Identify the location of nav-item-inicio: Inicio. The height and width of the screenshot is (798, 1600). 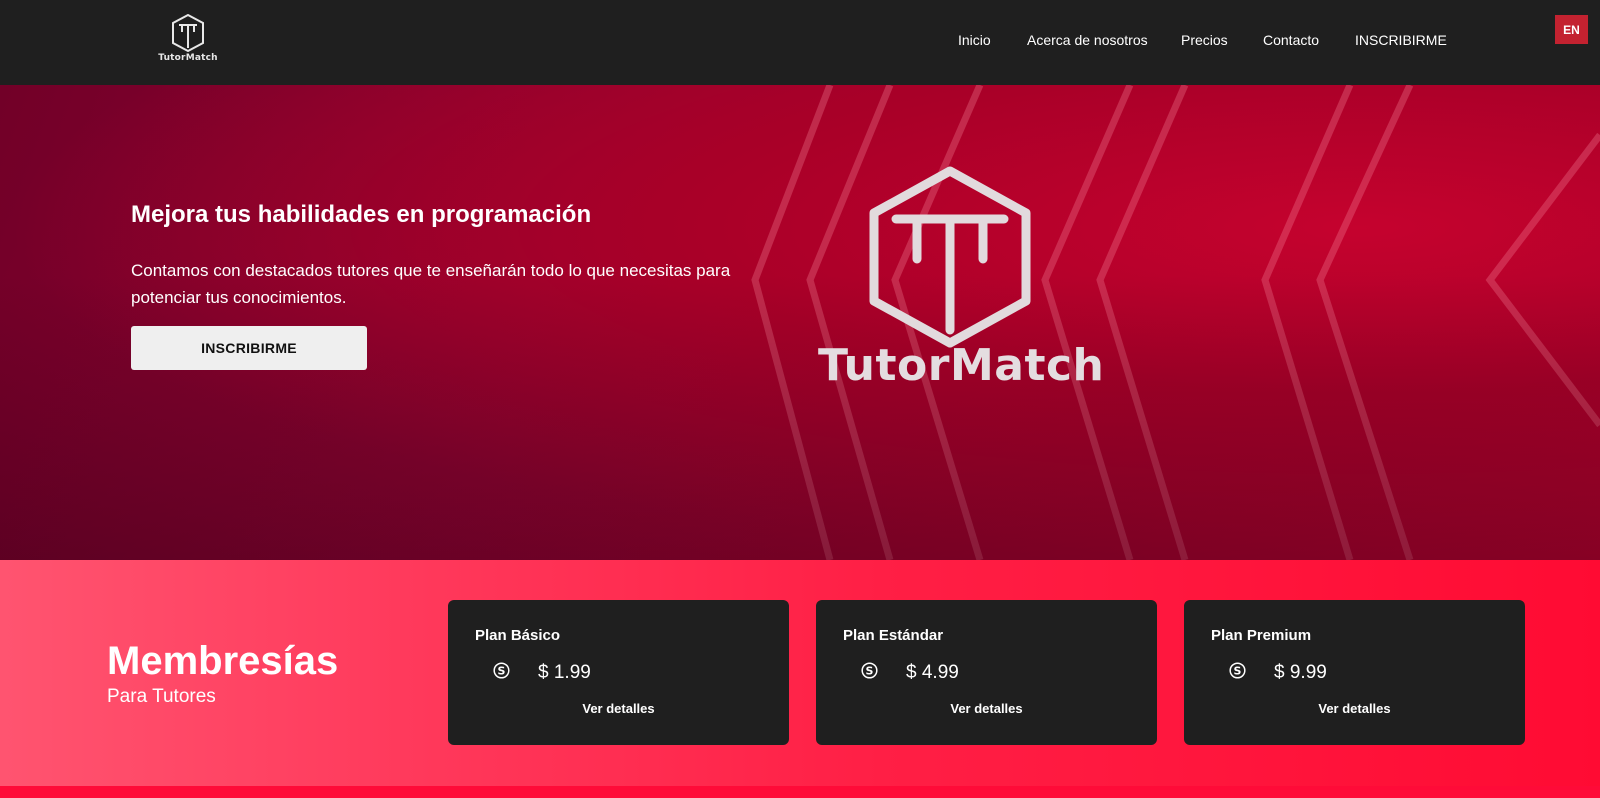
(974, 40).